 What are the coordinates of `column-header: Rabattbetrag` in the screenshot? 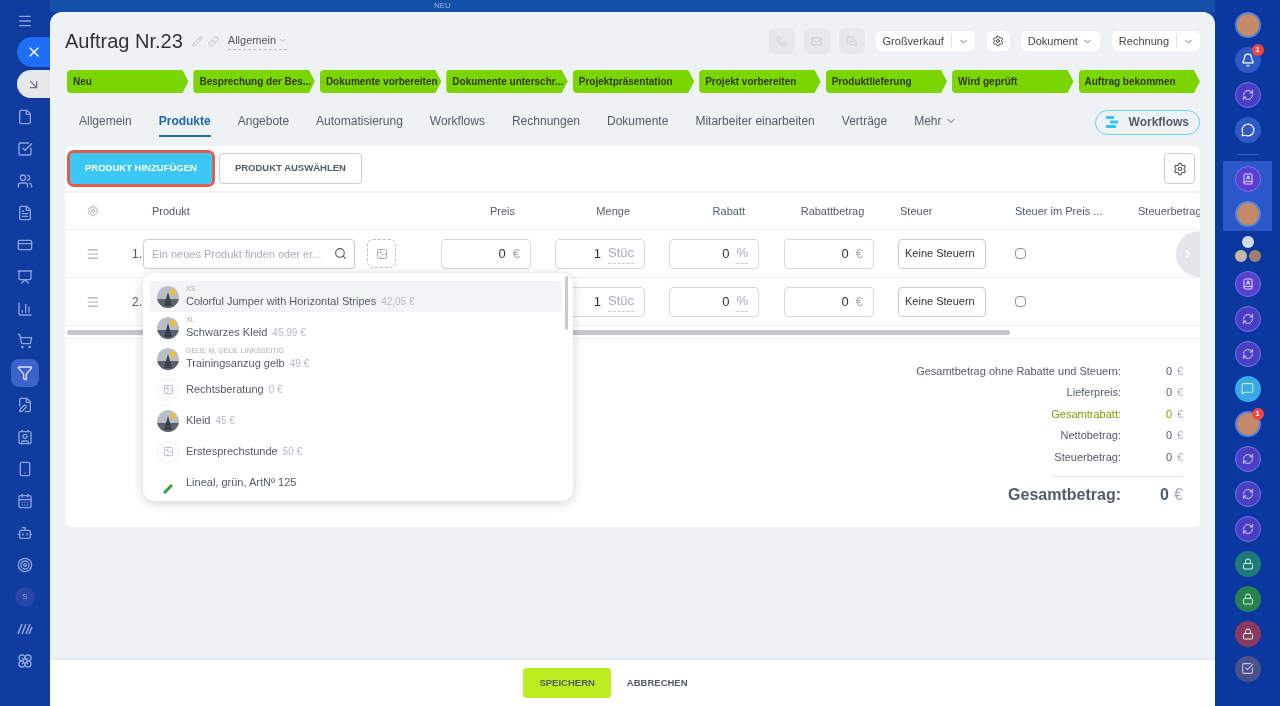 It's located at (832, 211).